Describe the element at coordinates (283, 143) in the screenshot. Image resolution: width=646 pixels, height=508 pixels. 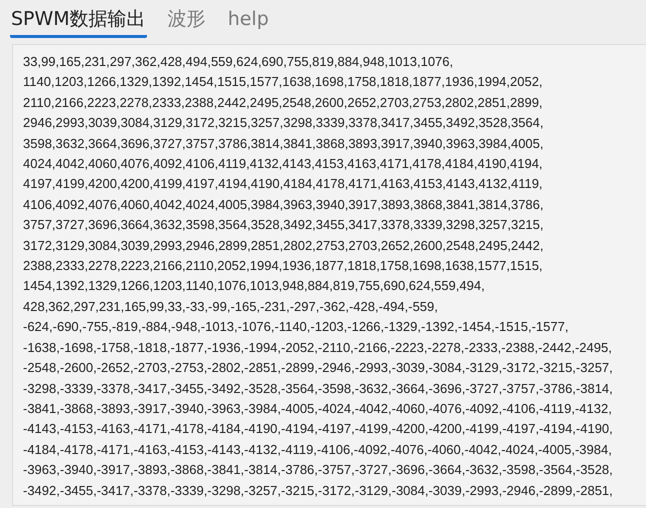
I see `data-line: 3598,3632,3664,3696,3727,3757,3786,3814,3841,3868,3893,3917,3940,3963,3984,4005,` at that location.